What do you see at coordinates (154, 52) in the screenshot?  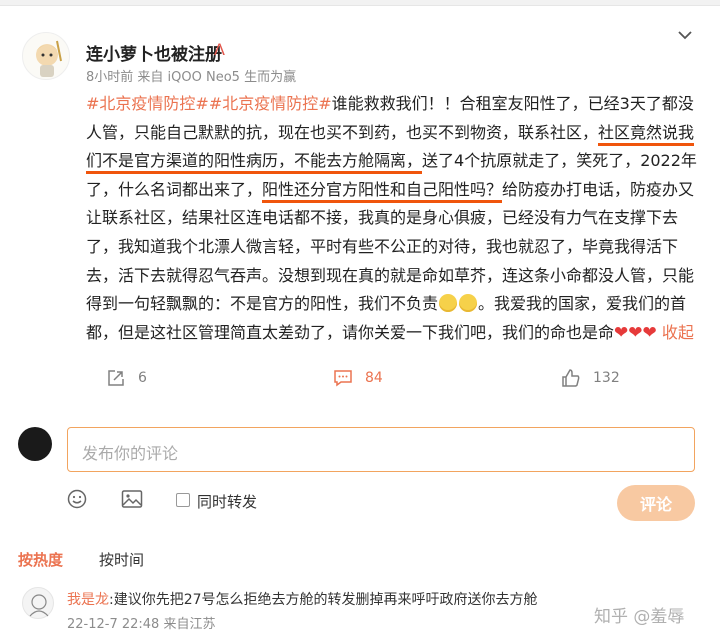 I see `author-name: 连小萝卜也被注册` at bounding box center [154, 52].